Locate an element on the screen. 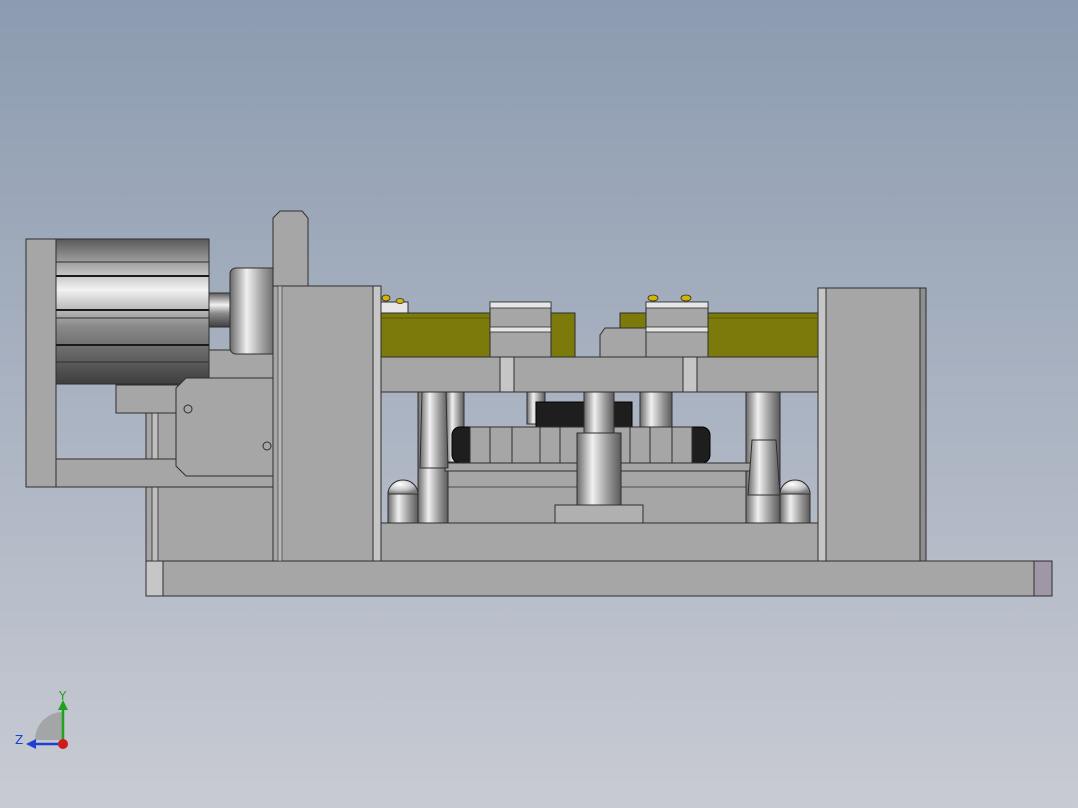 The image size is (1078, 808). orientation-triad: Y Z is located at coordinates (41, 719).